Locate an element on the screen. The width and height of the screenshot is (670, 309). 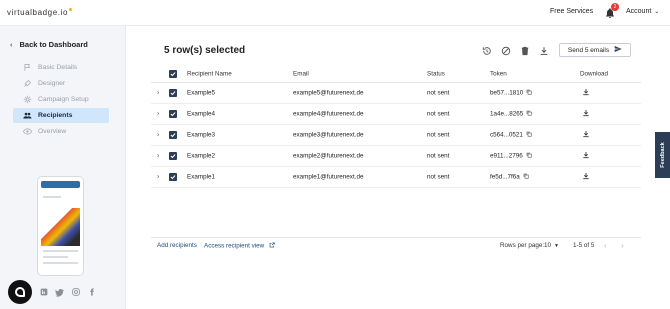
access-recipient-view-link: Access recipient view is located at coordinates (239, 246).